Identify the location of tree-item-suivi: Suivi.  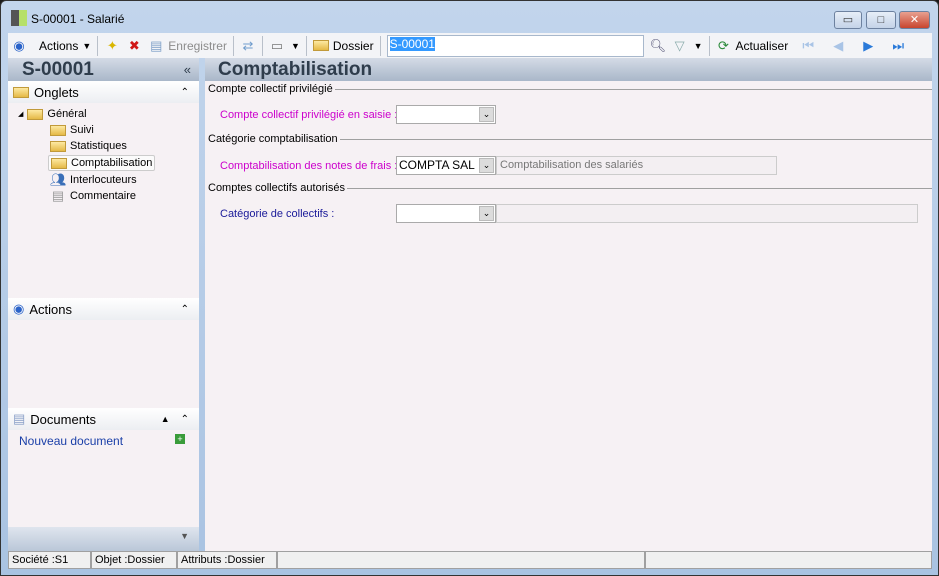
(72, 130).